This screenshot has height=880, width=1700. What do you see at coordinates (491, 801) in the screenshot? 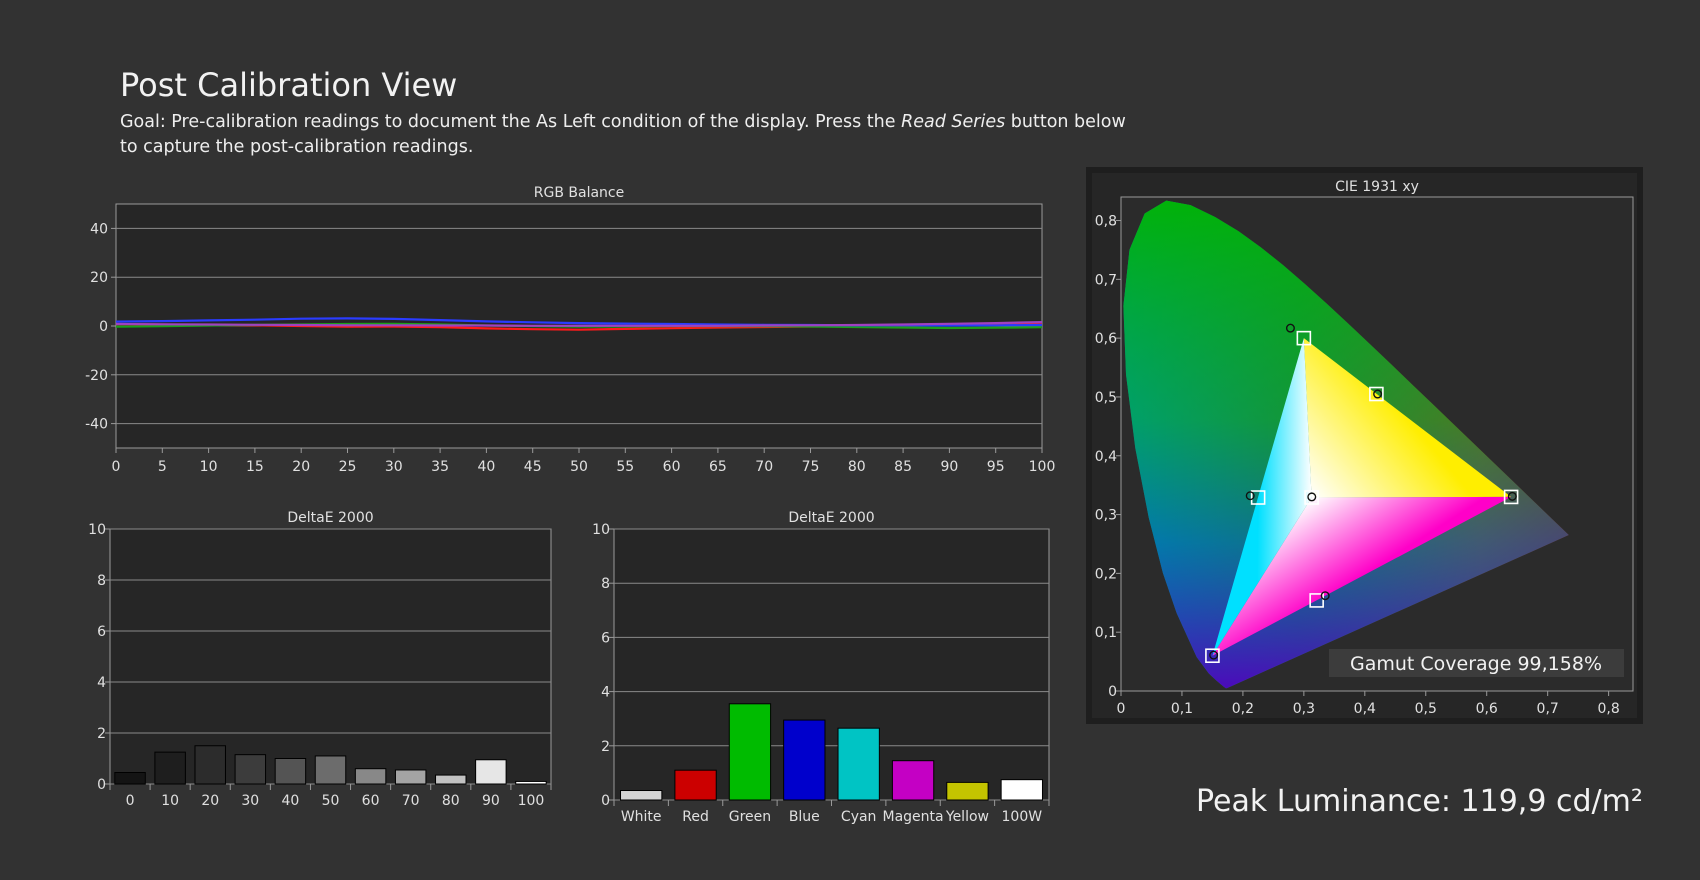
I see `deltae-grayscale-x-tick-label: 90` at bounding box center [491, 801].